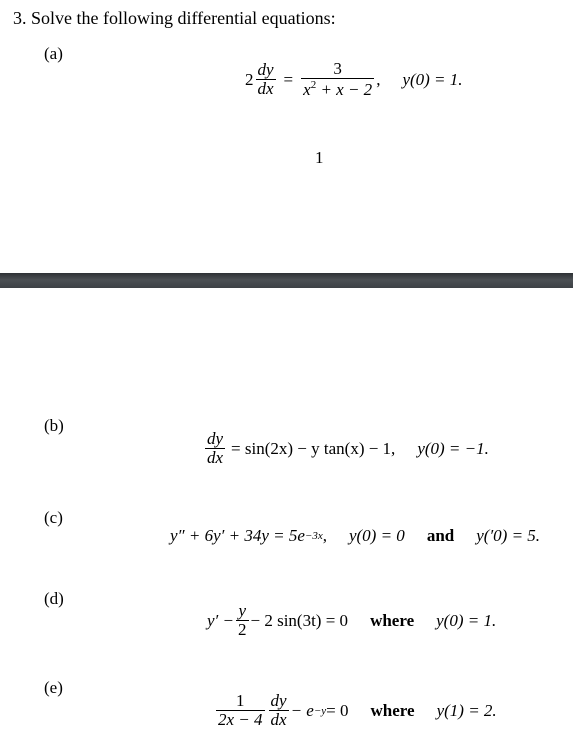  What do you see at coordinates (440, 535) in the screenshot?
I see `and-connector: and` at bounding box center [440, 535].